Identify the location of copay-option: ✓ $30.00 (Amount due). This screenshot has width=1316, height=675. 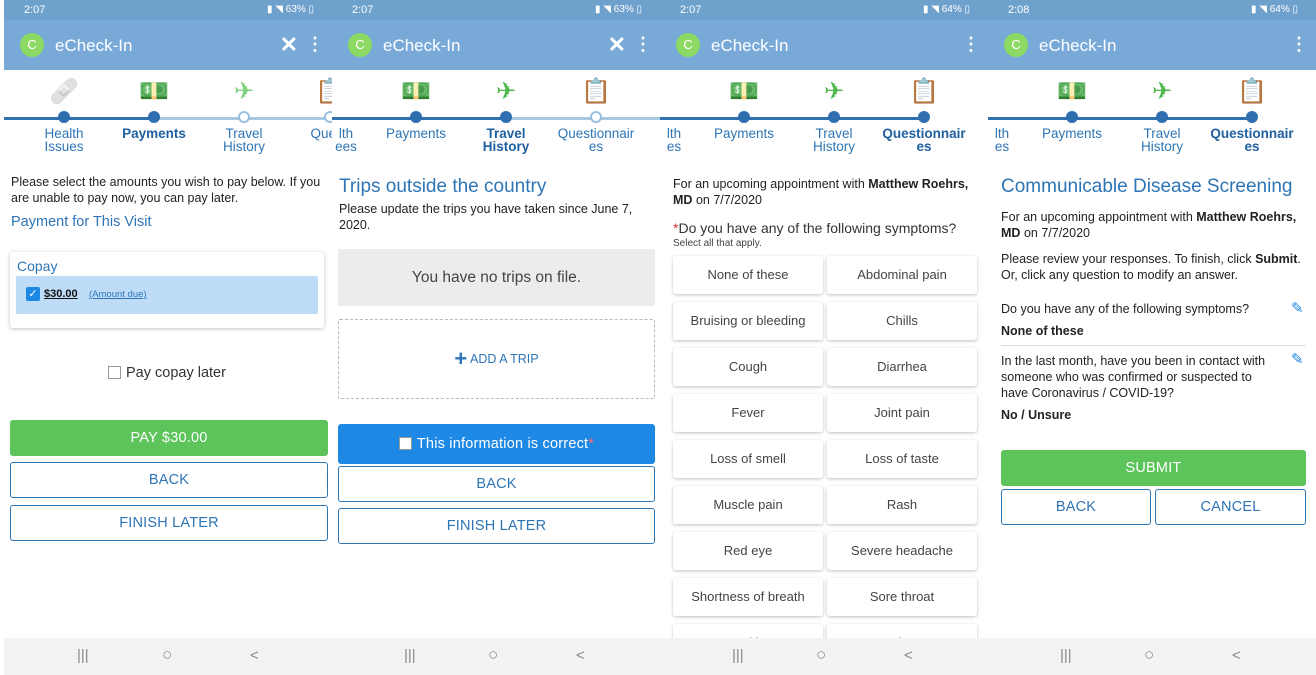
(167, 295).